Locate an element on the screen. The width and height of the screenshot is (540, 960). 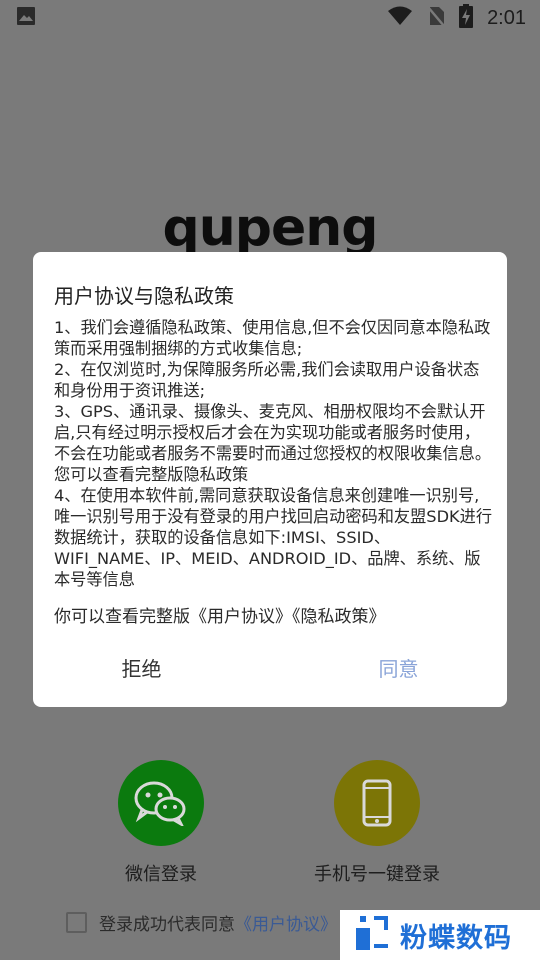
app-logo: qupeng is located at coordinates (270, 228).